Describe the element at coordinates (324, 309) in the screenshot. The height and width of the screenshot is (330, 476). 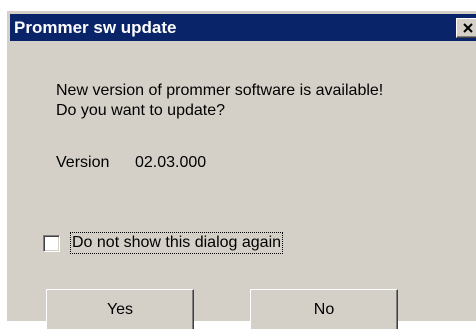
I see `no-button: No` at that location.